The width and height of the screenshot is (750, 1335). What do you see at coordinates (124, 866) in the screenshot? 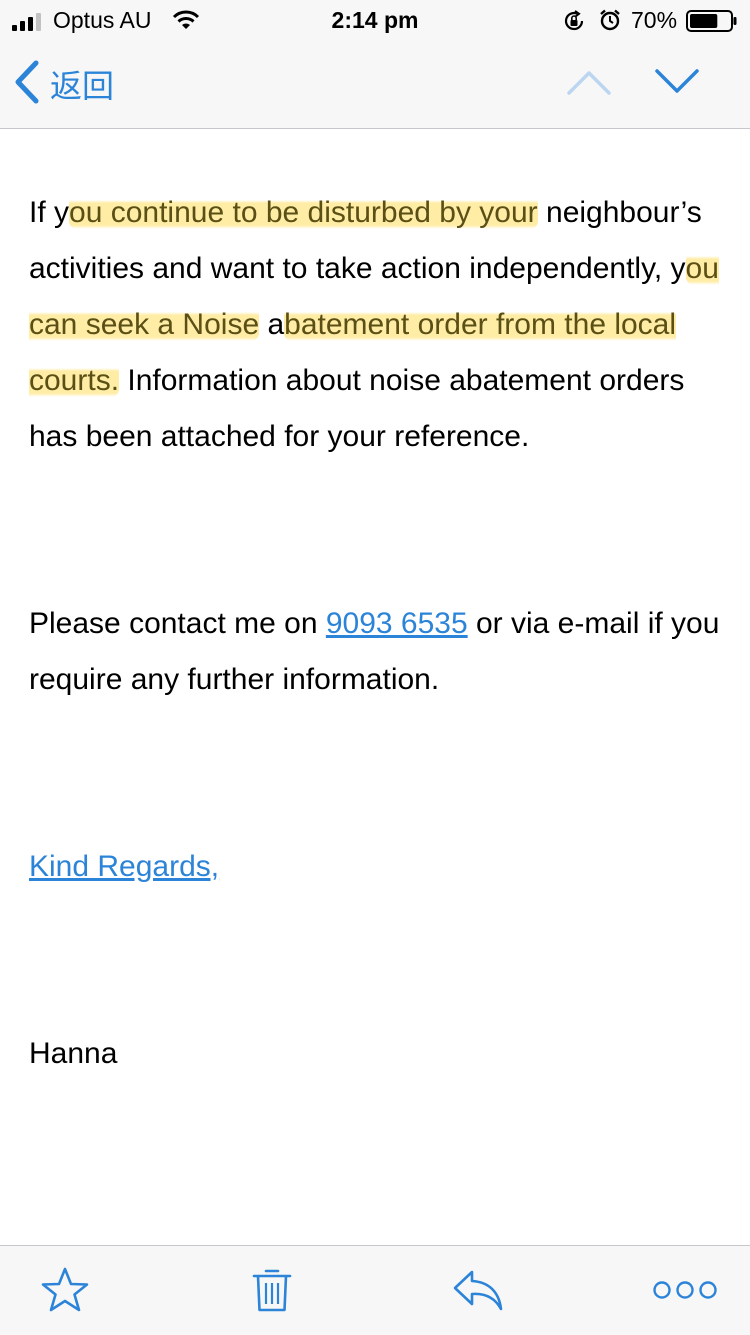
I see `kind-regards-link: Kind Regards,` at bounding box center [124, 866].